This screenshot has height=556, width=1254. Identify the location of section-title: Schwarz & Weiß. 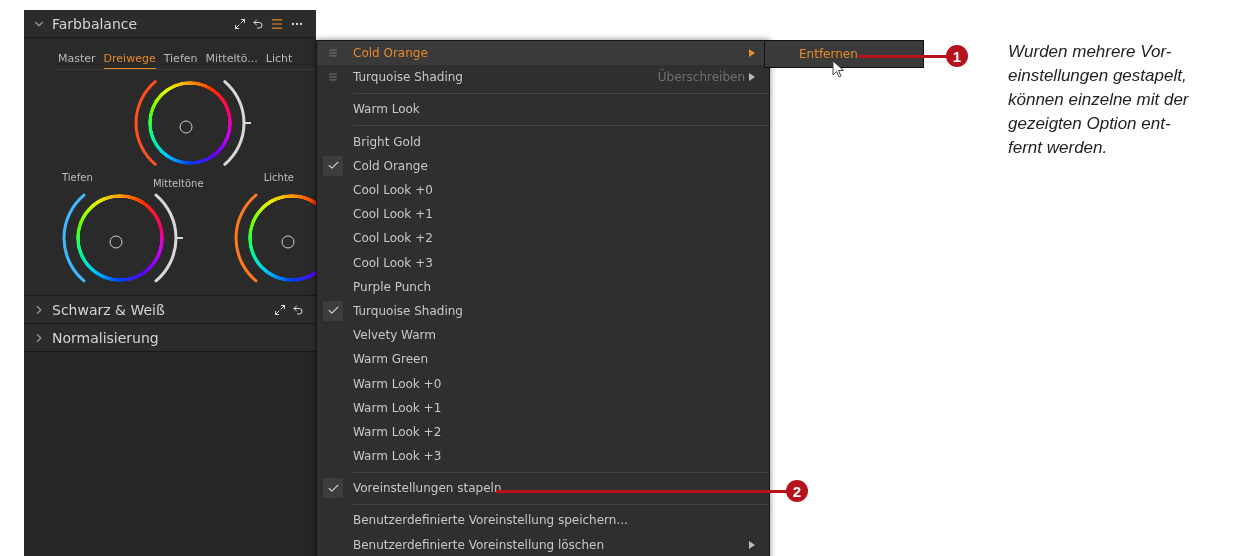
(109, 309).